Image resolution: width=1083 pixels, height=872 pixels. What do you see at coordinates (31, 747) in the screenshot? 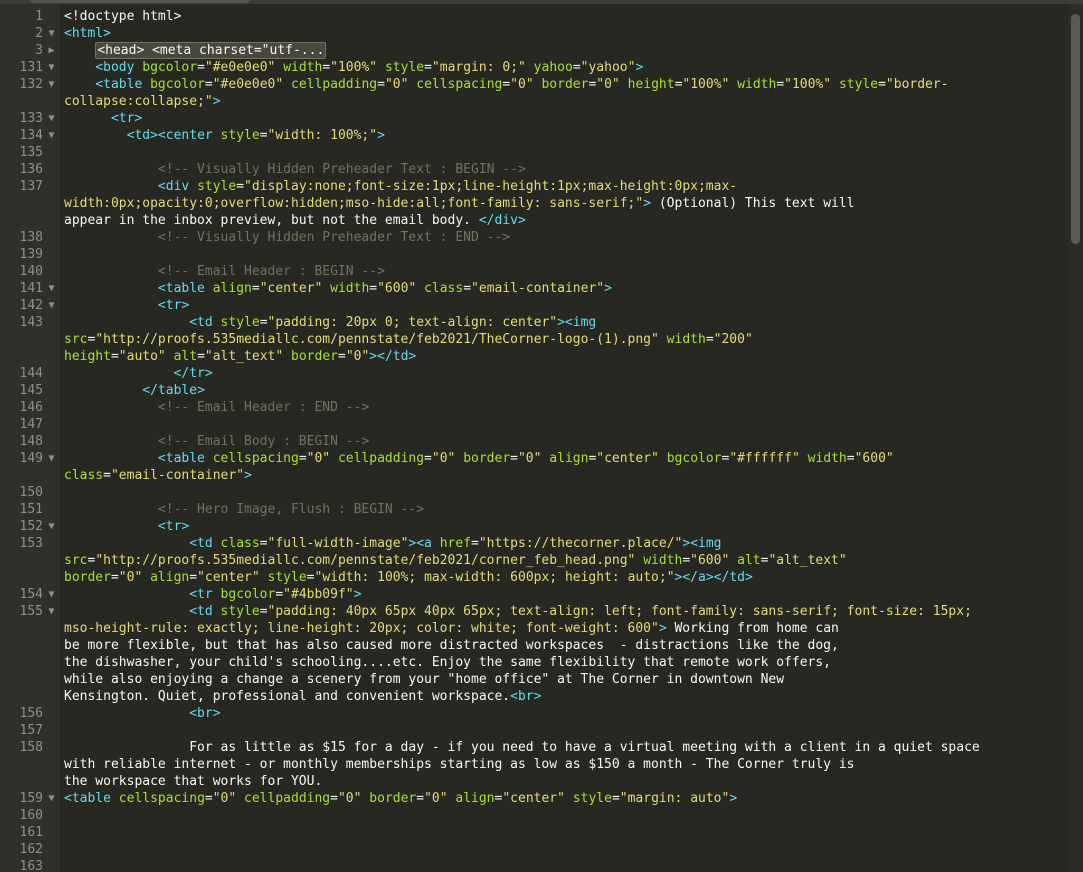
I see `line-number: 158` at bounding box center [31, 747].